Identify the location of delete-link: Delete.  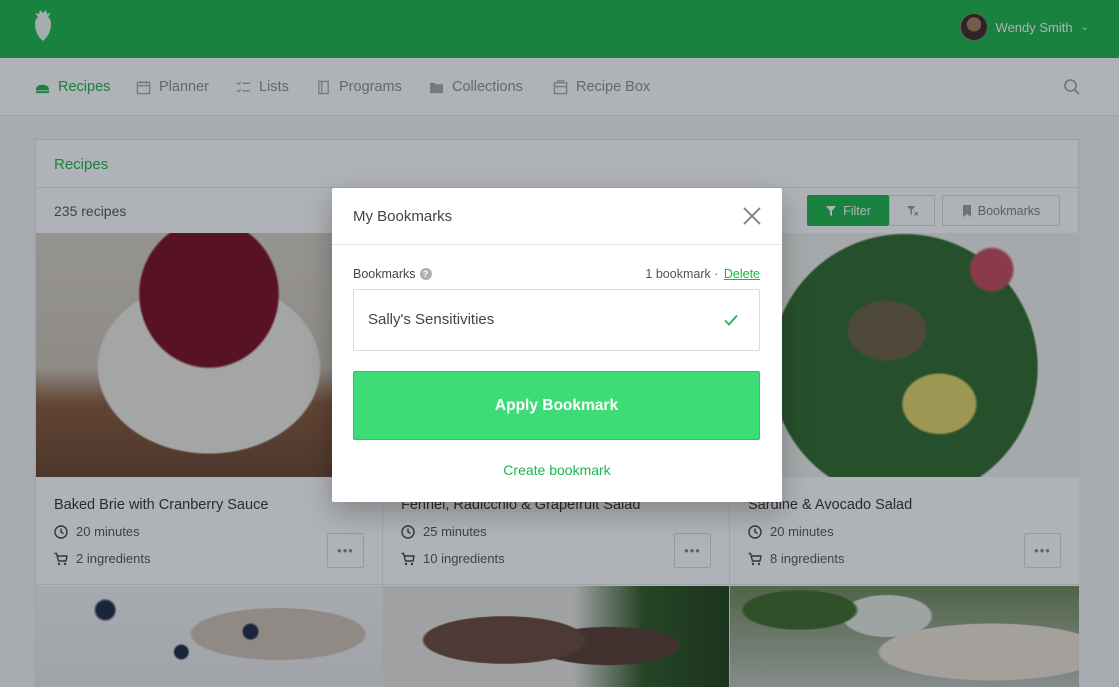
(742, 274).